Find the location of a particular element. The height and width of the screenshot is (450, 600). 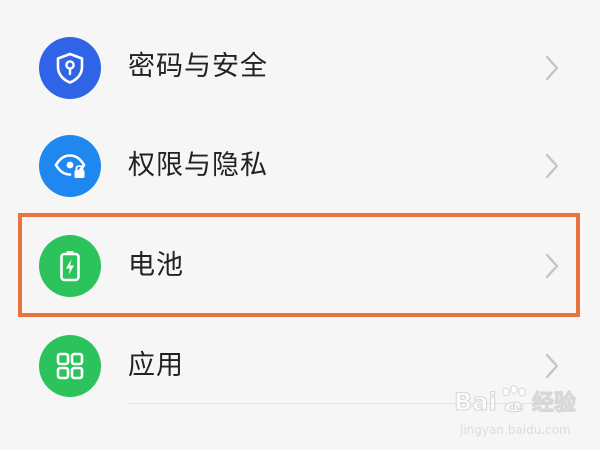

settings-item-label: 电池 is located at coordinates (156, 265).